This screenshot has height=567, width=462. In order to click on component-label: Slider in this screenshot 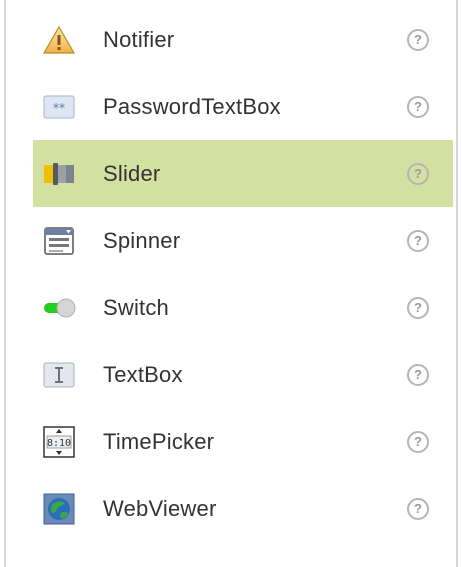, I will do `click(132, 173)`.